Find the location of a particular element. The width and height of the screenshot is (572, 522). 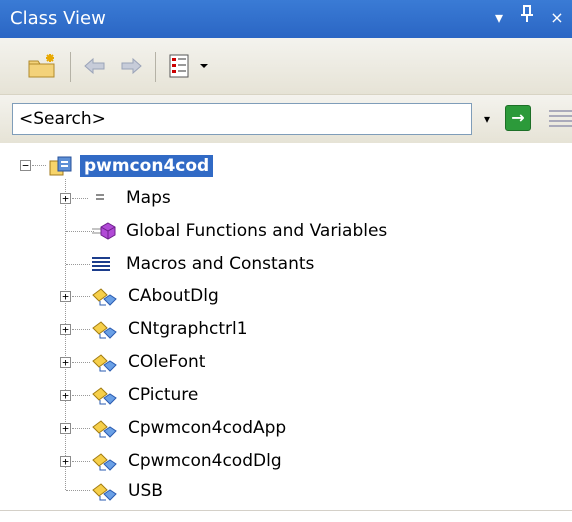

tree-item-class: CAboutDlg is located at coordinates (154, 296).